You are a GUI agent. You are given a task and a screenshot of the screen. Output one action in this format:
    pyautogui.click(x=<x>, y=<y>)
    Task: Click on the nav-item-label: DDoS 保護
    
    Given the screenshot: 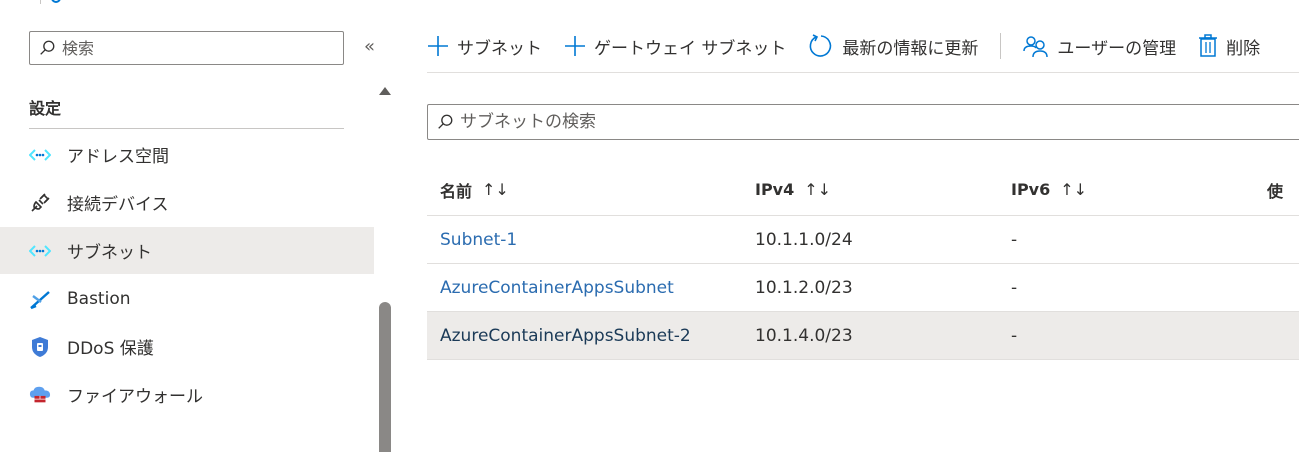 What is the action you would take?
    pyautogui.click(x=110, y=349)
    